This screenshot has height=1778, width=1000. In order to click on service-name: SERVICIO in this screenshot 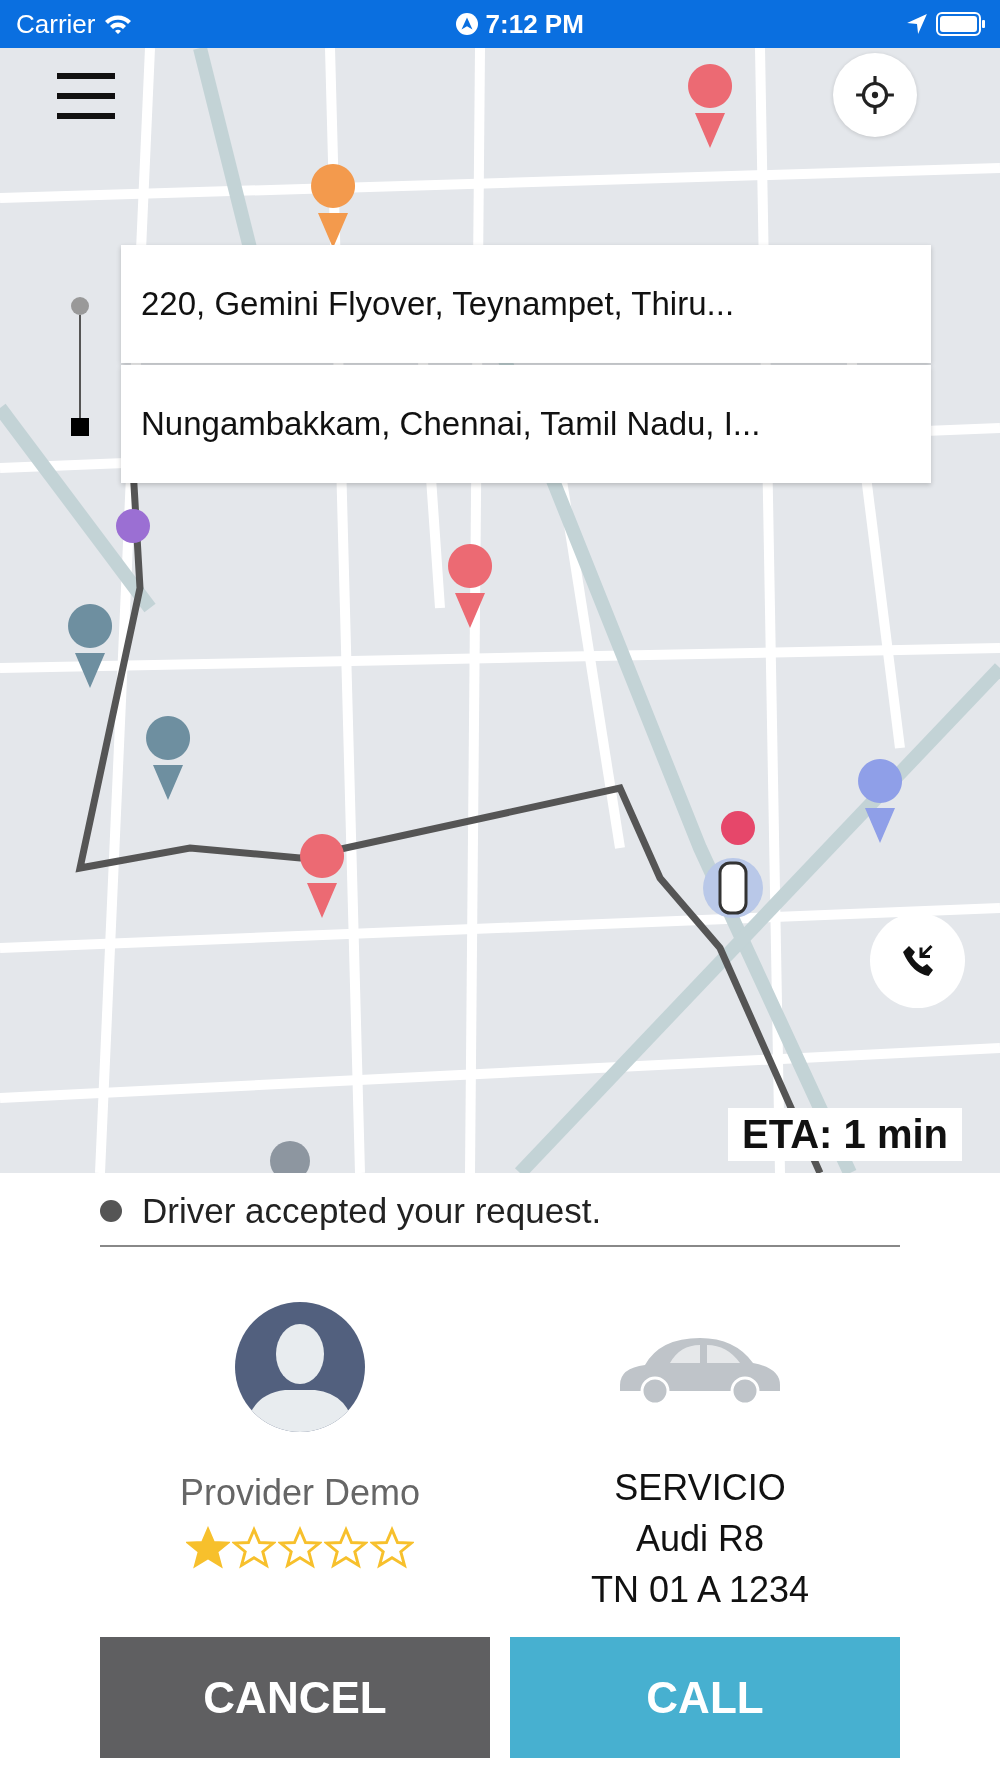, I will do `click(700, 1488)`.